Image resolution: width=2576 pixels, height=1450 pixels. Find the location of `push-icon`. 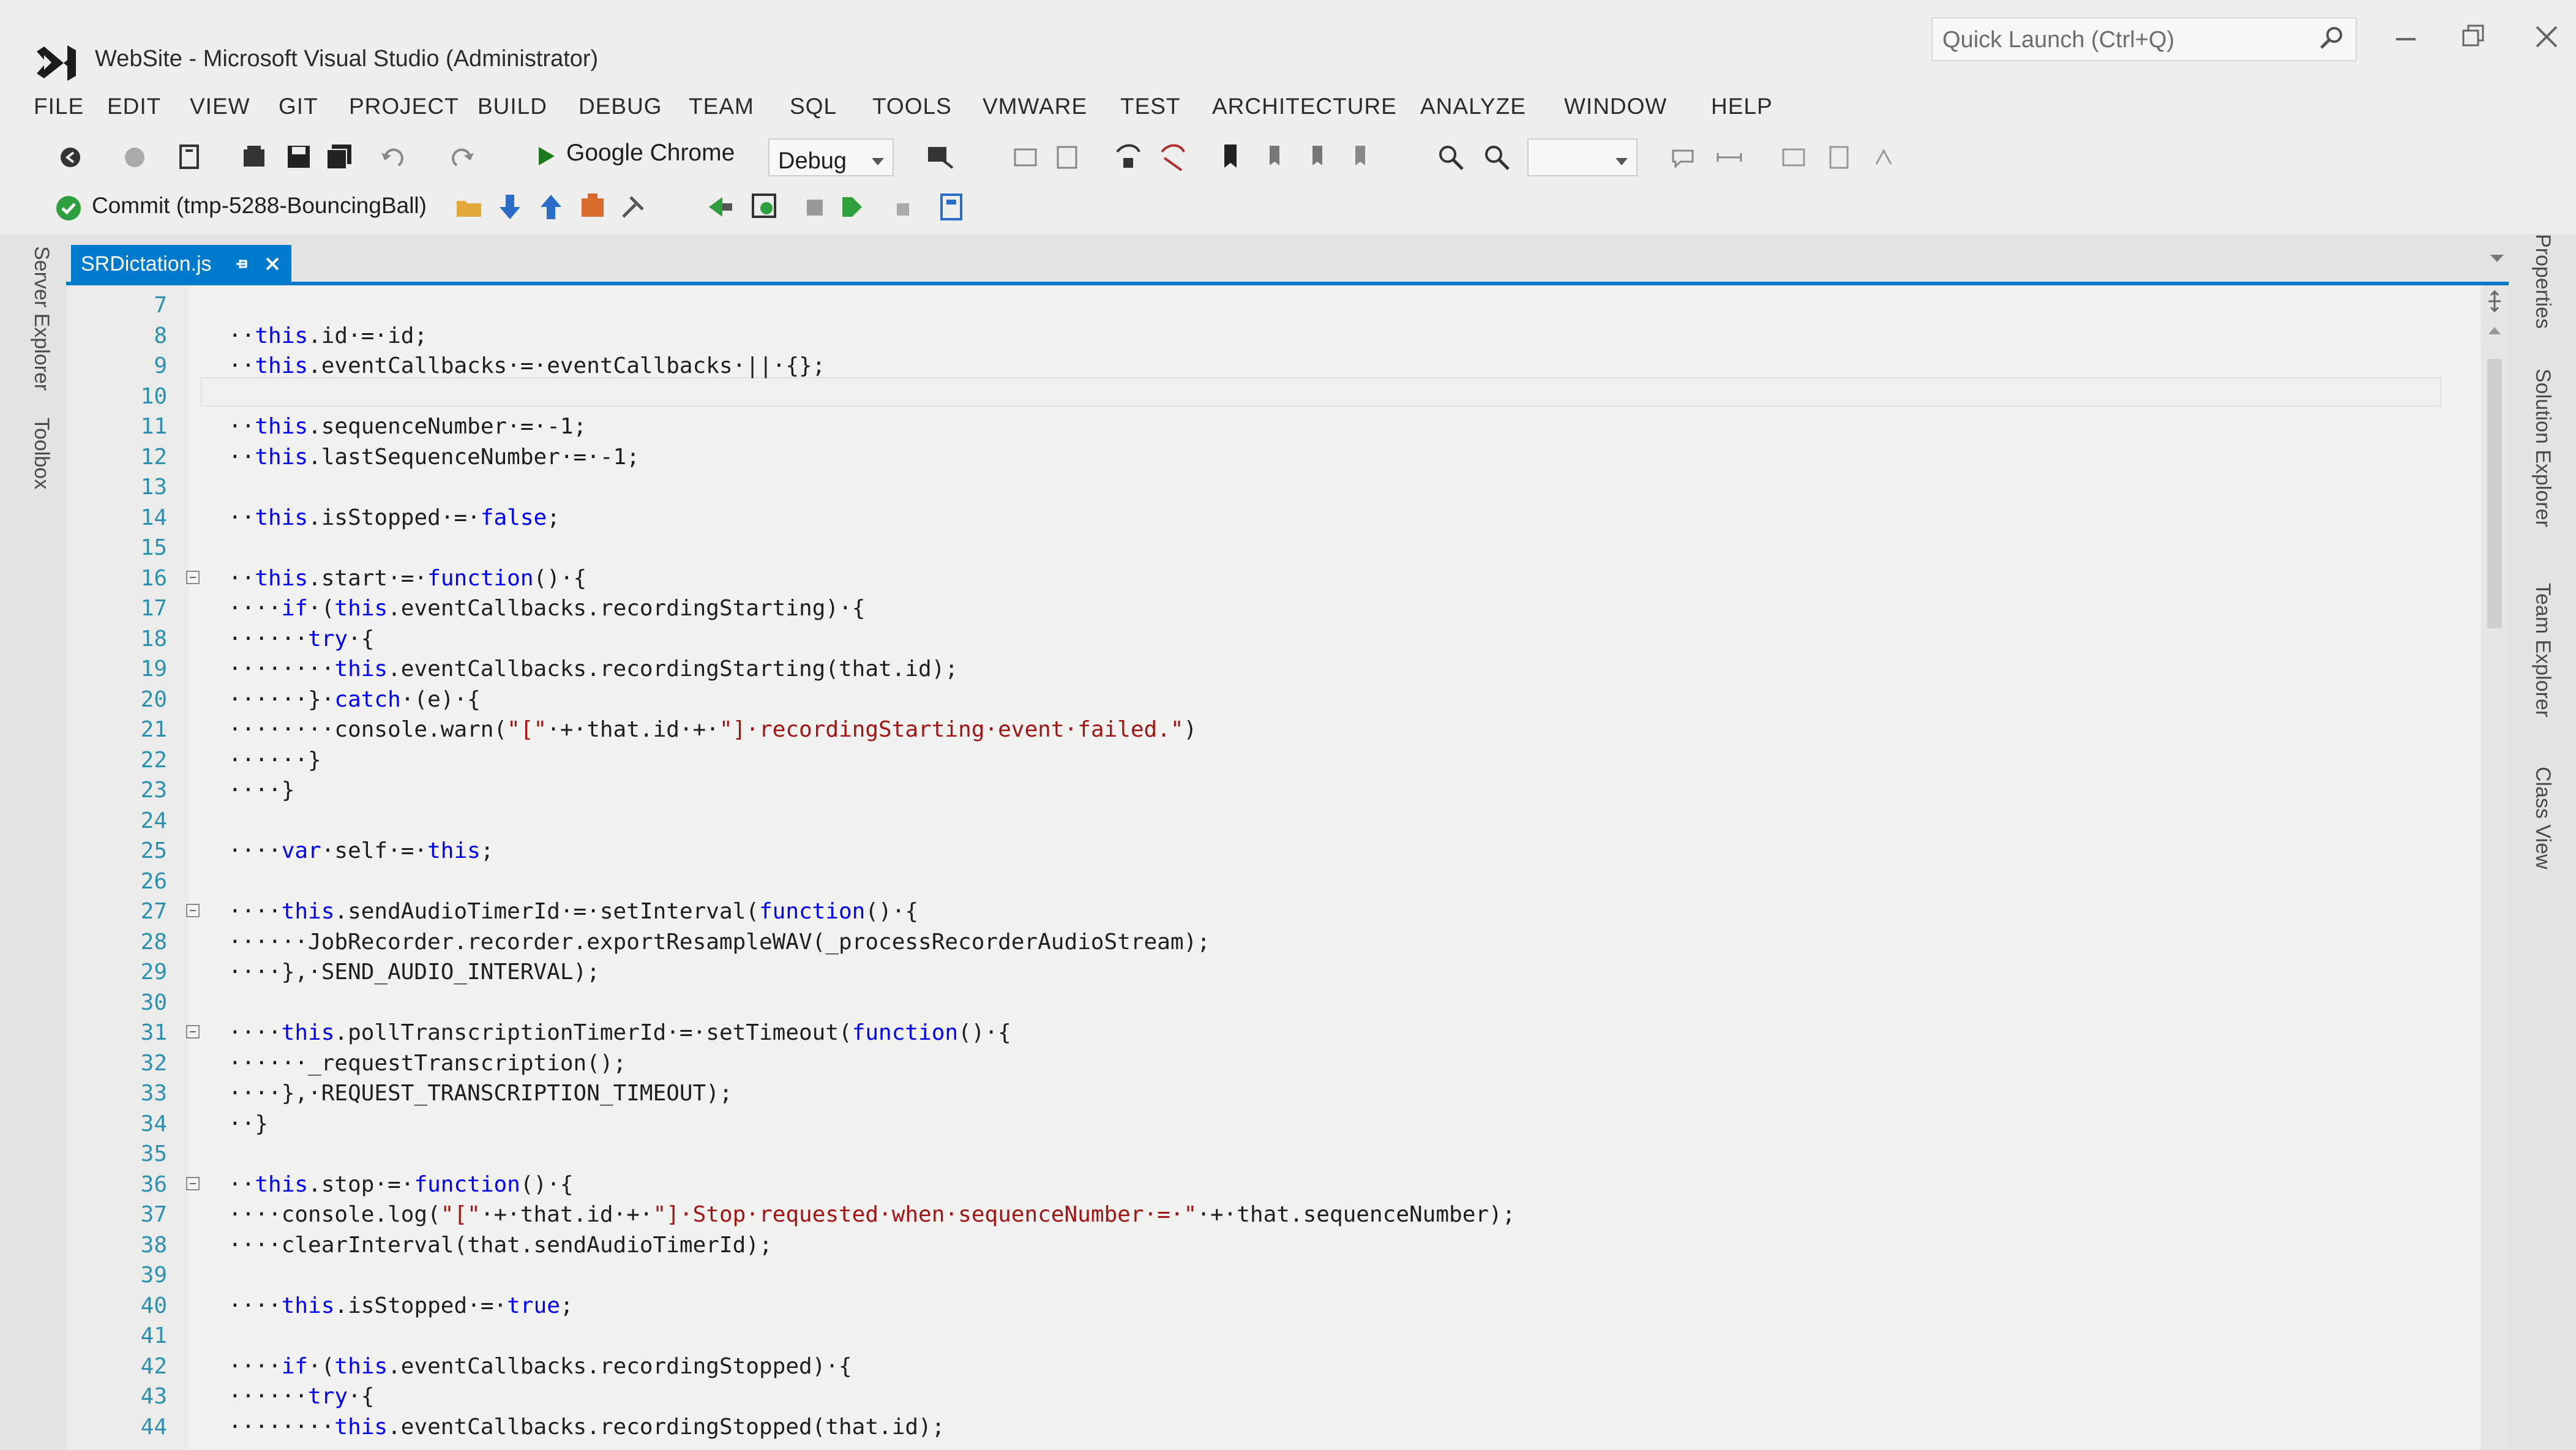

push-icon is located at coordinates (551, 207).